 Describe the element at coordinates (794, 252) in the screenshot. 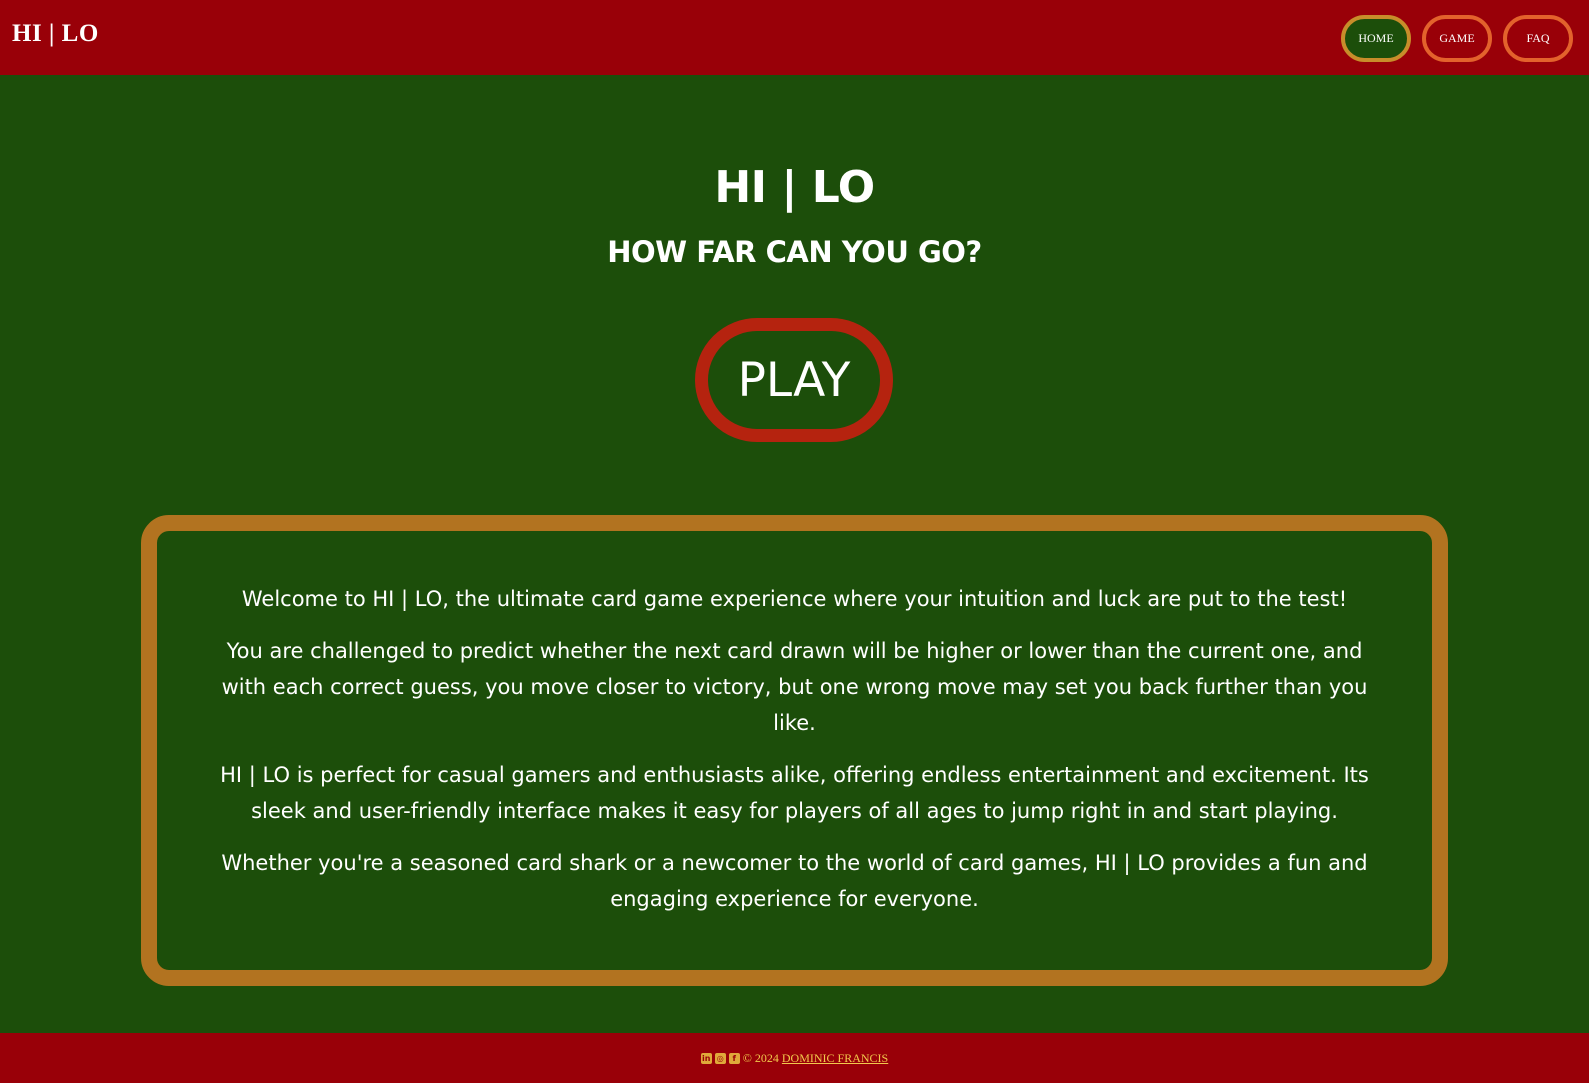

I see `page-subtitle: HOW FAR CAN YOU GO?` at that location.